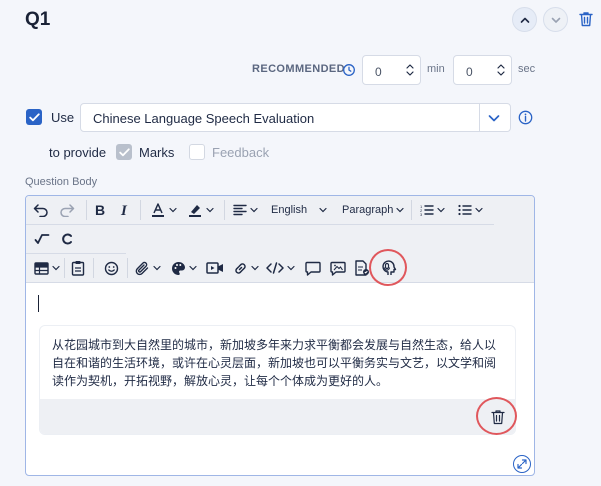  I want to click on palette-button, so click(184, 268).